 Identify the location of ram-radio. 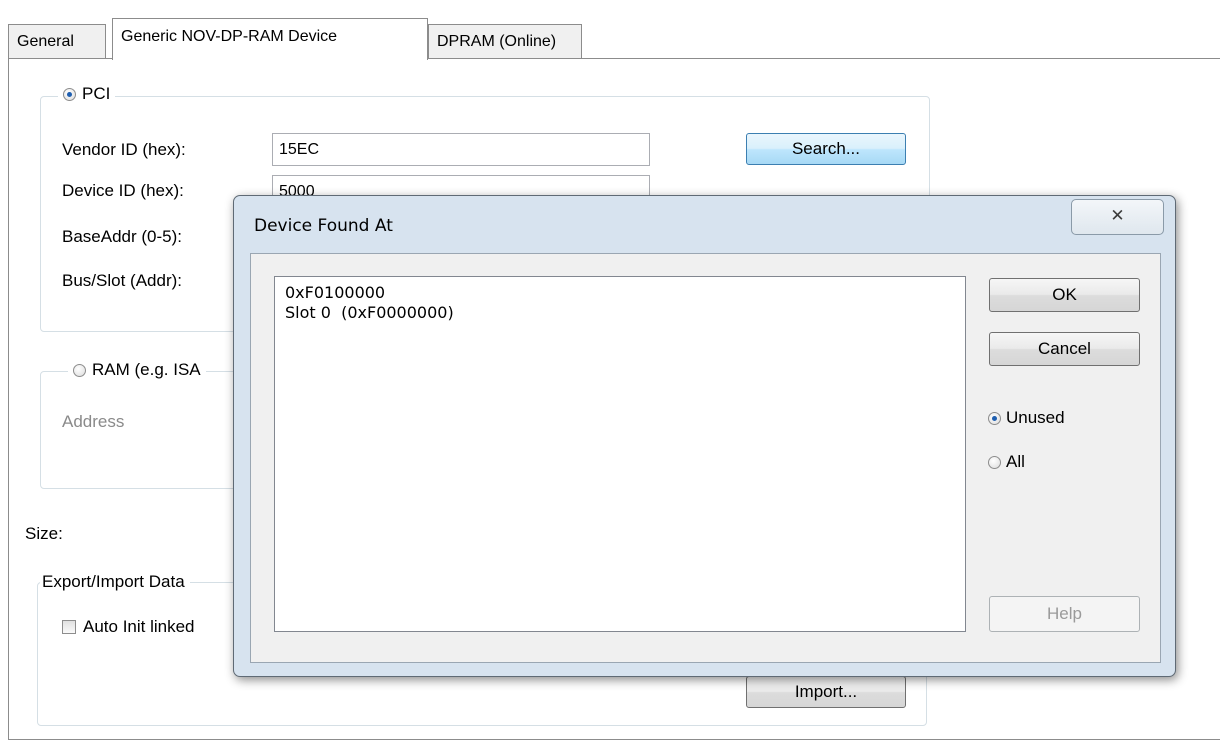
(79, 370).